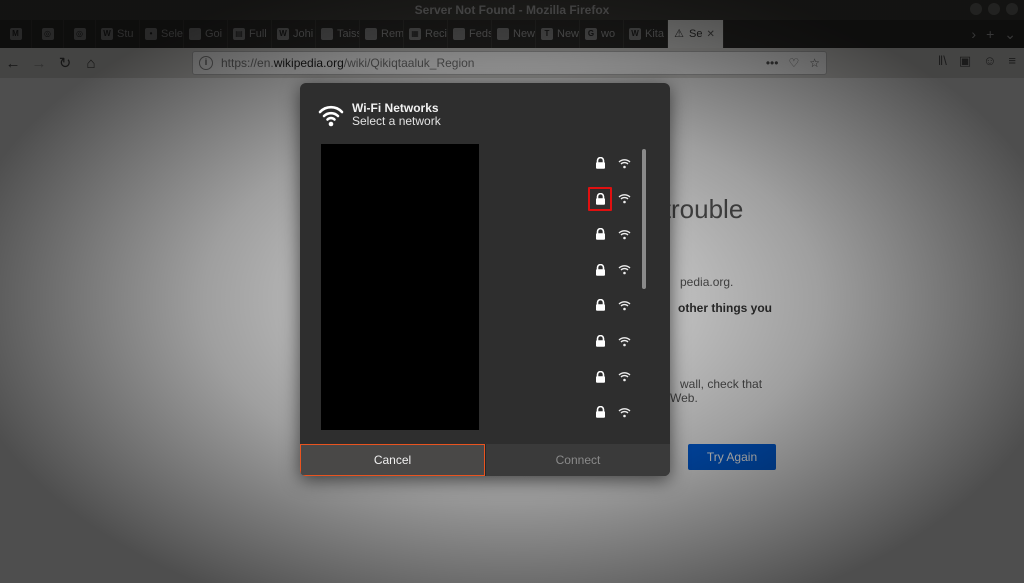 This screenshot has width=1024, height=583. I want to click on wifi-icon, so click(331, 115).